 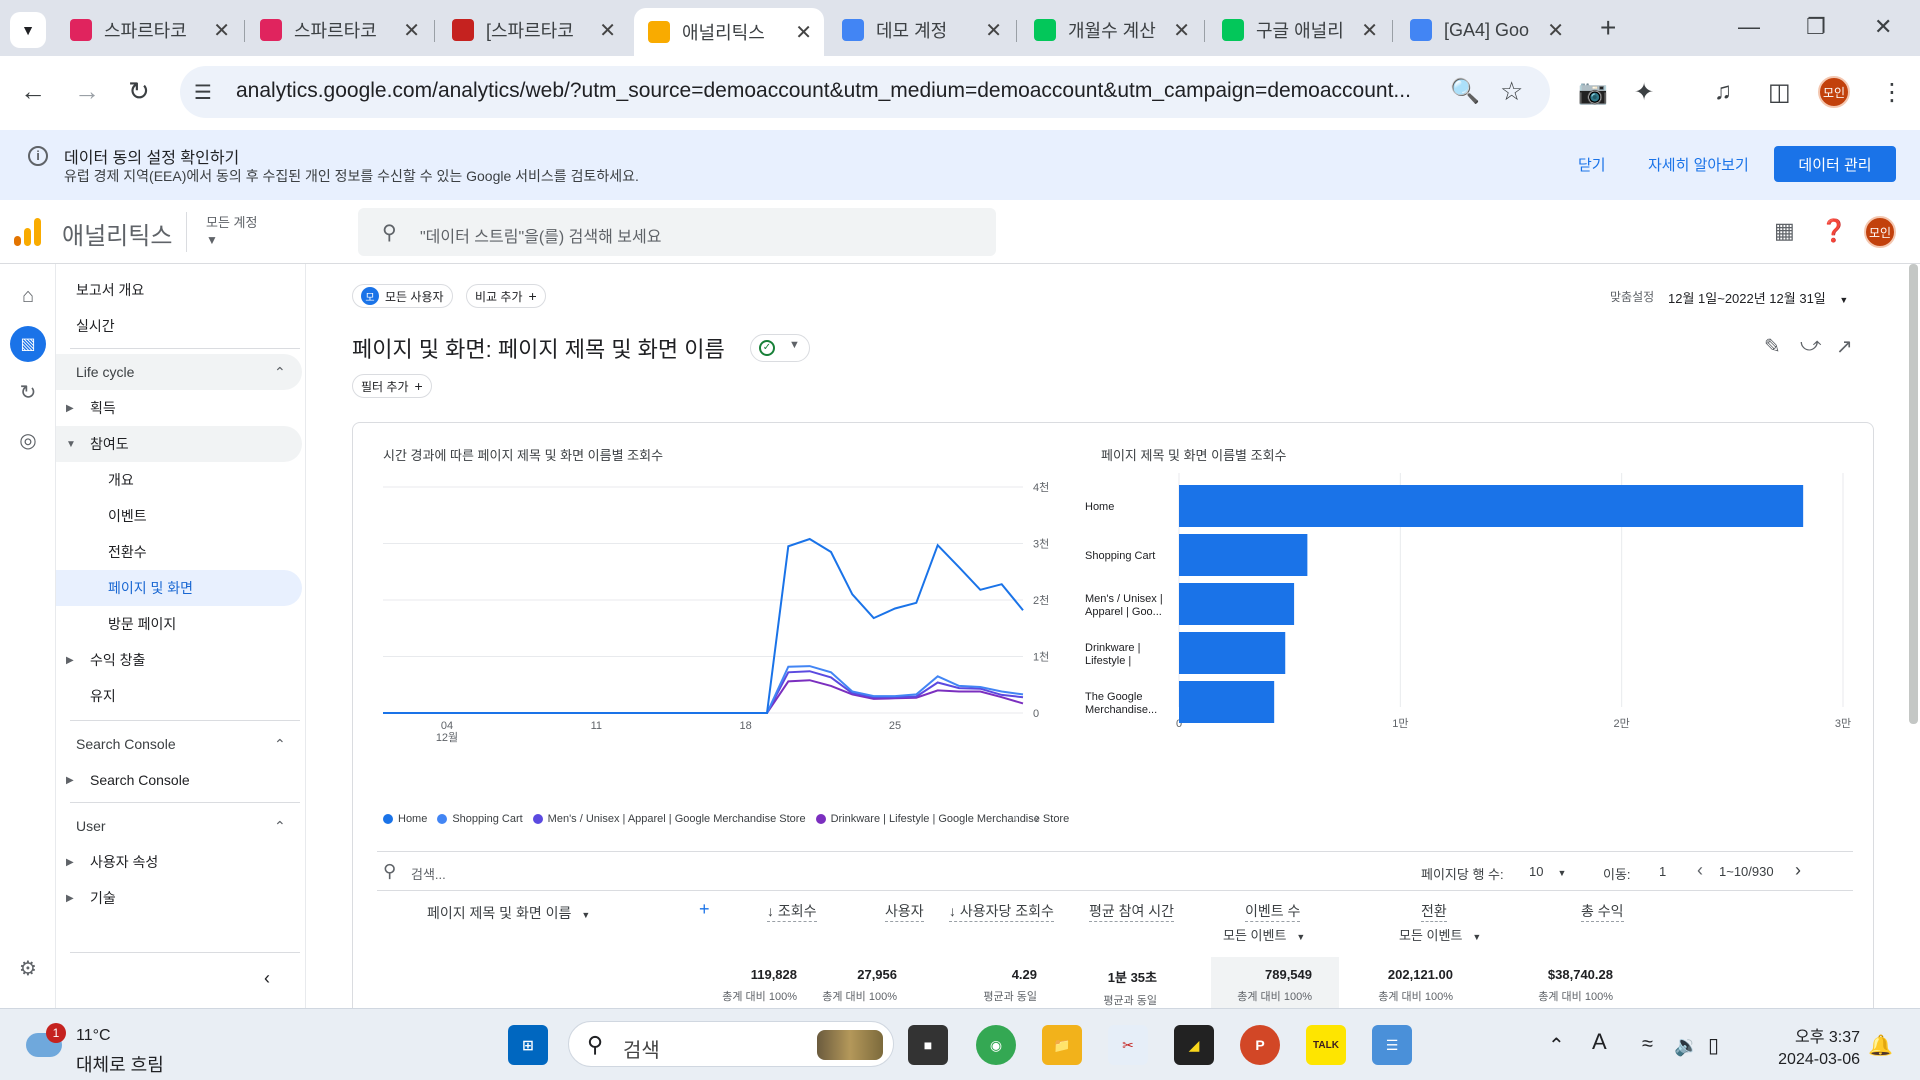 What do you see at coordinates (267, 978) in the screenshot?
I see `collapse-nav-icon: ‹` at bounding box center [267, 978].